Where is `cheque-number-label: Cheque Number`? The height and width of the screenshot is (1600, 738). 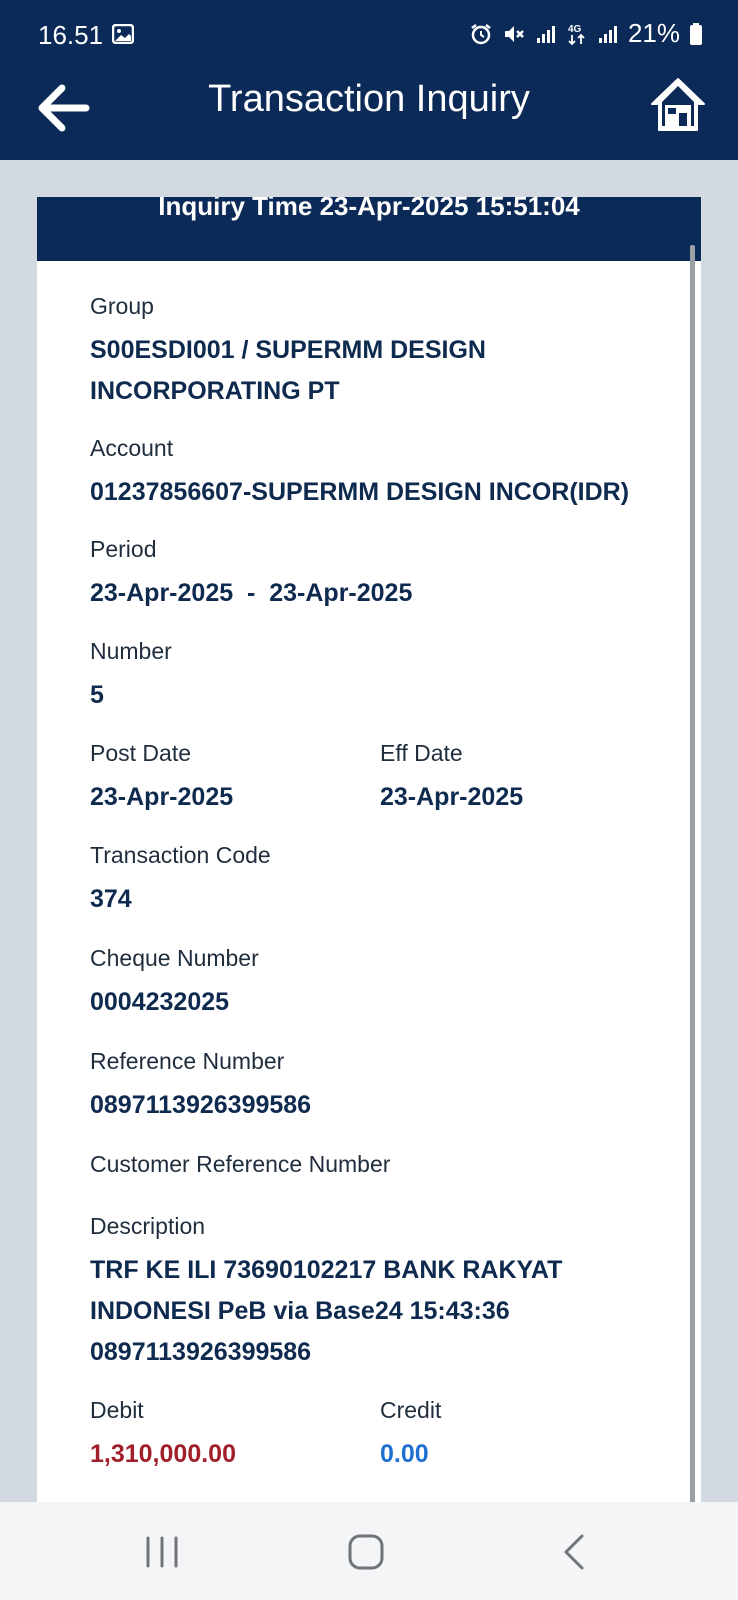 cheque-number-label: Cheque Number is located at coordinates (174, 958).